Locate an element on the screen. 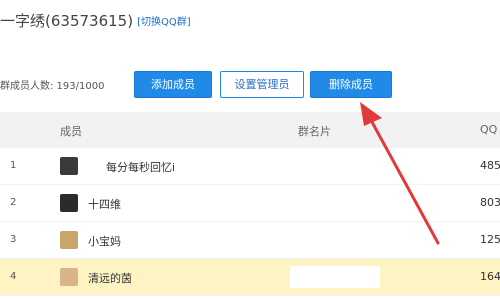 The height and width of the screenshot is (300, 500). row-number: 1 is located at coordinates (13, 165).